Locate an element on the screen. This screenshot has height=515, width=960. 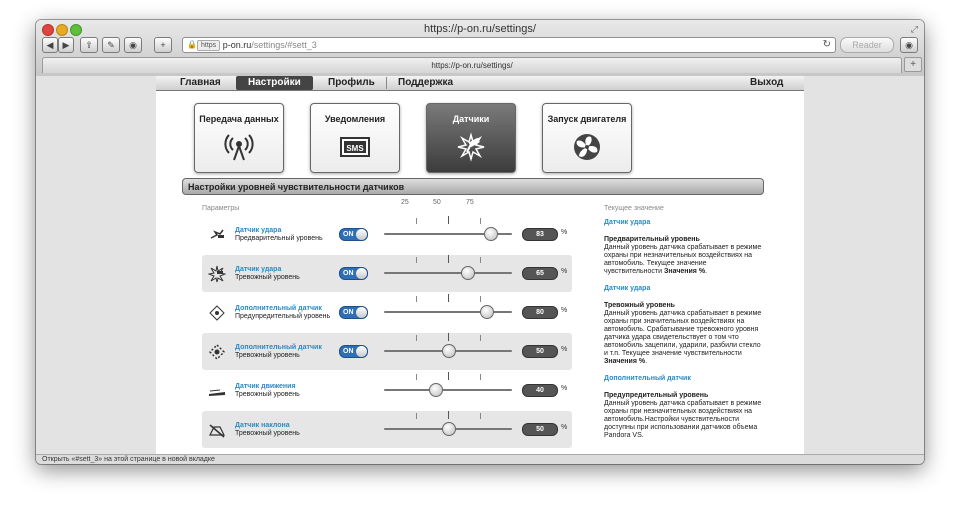
shock-light-icon is located at coordinates (217, 234).